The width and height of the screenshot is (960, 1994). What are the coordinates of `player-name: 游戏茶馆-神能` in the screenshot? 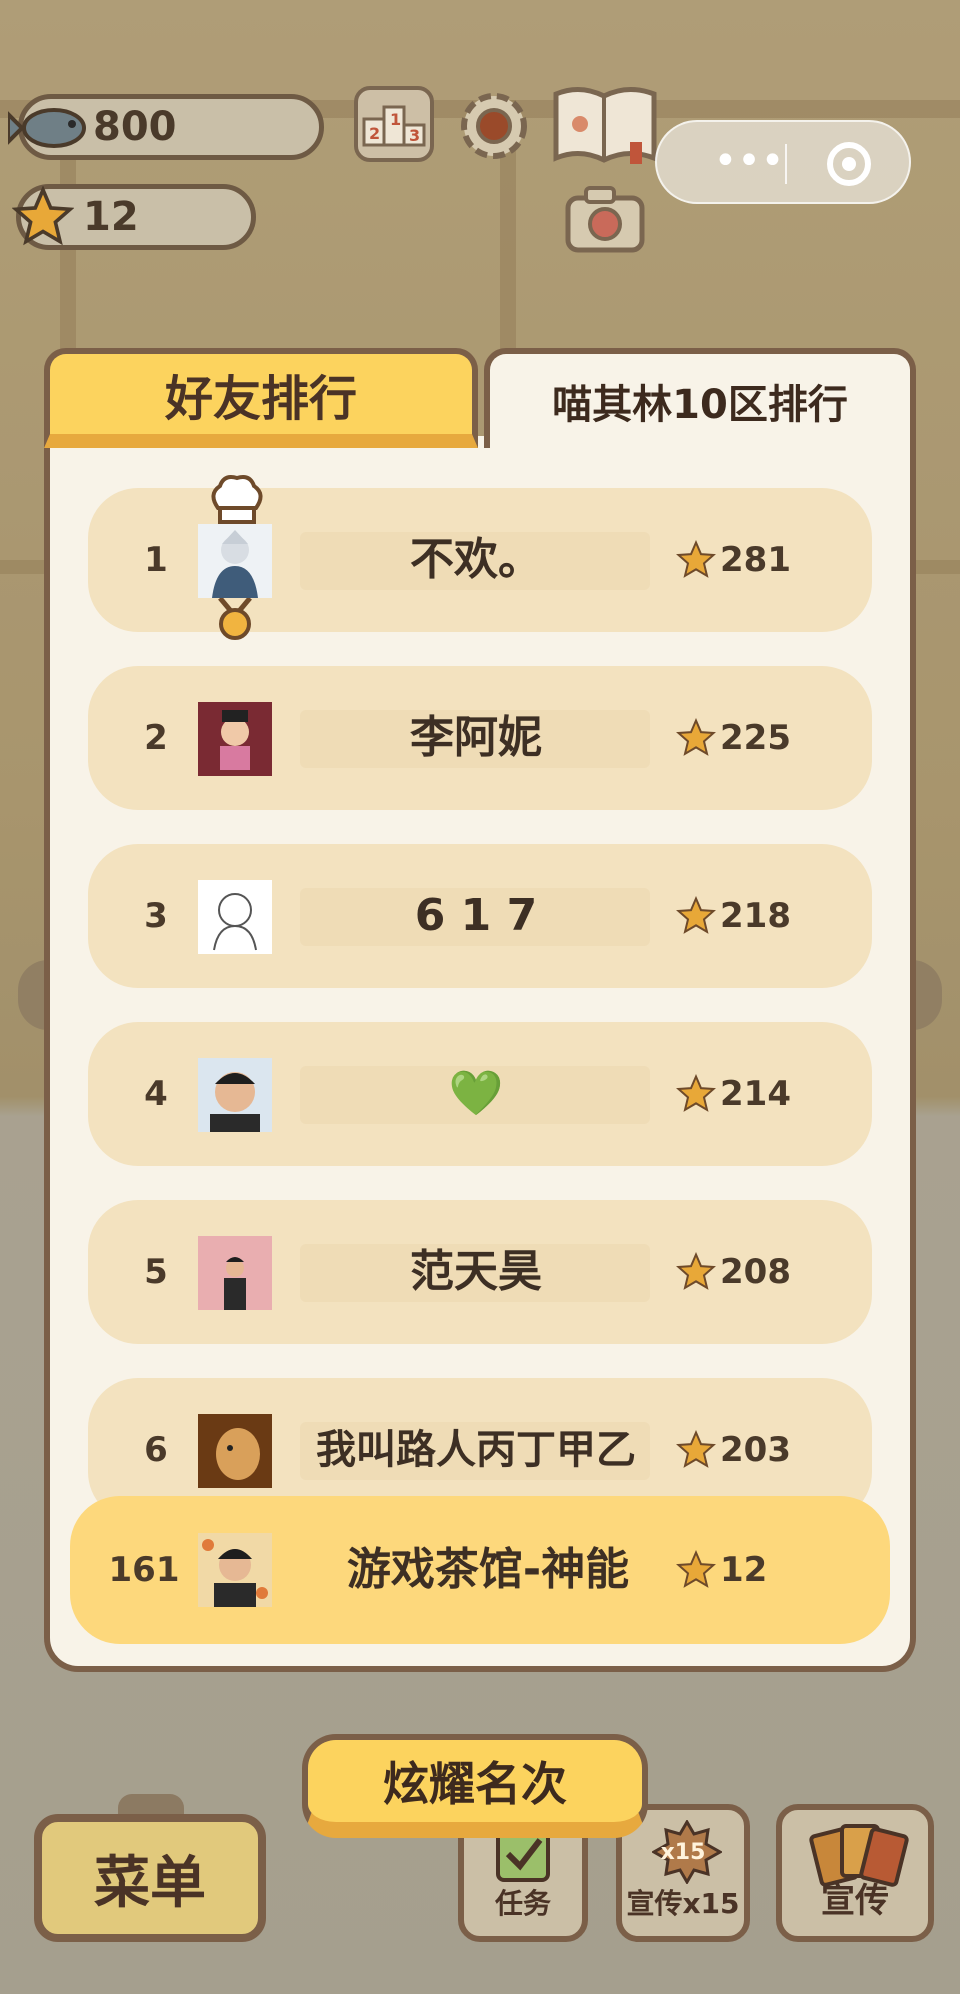 It's located at (488, 1569).